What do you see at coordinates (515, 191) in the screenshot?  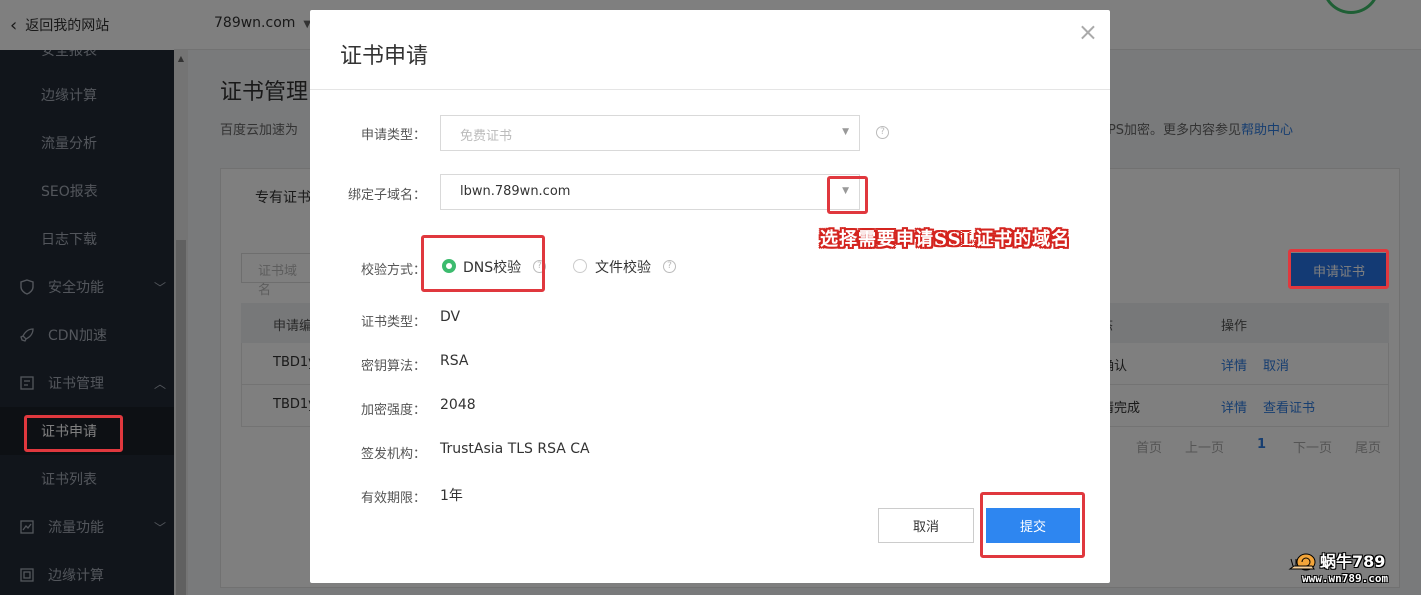 I see `subdomain-value: lbwn.789wn.com` at bounding box center [515, 191].